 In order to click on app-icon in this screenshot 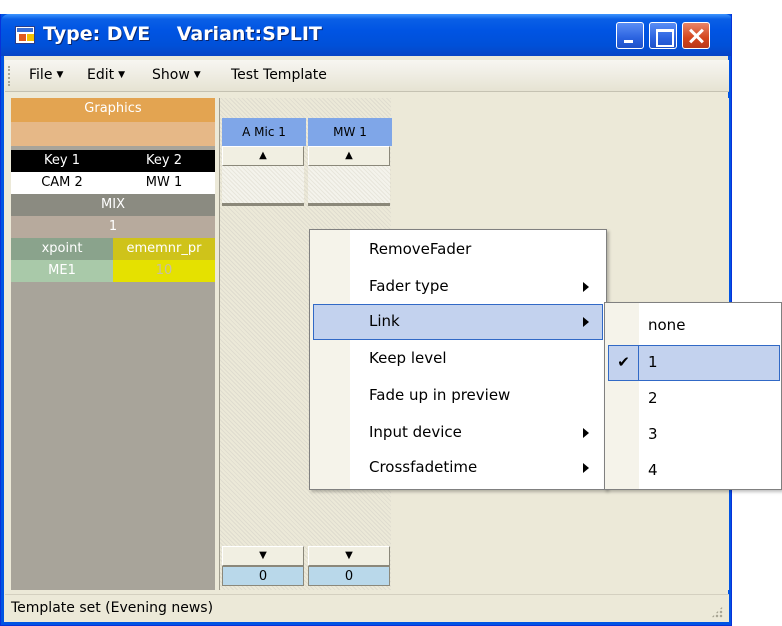, I will do `click(25, 35)`.